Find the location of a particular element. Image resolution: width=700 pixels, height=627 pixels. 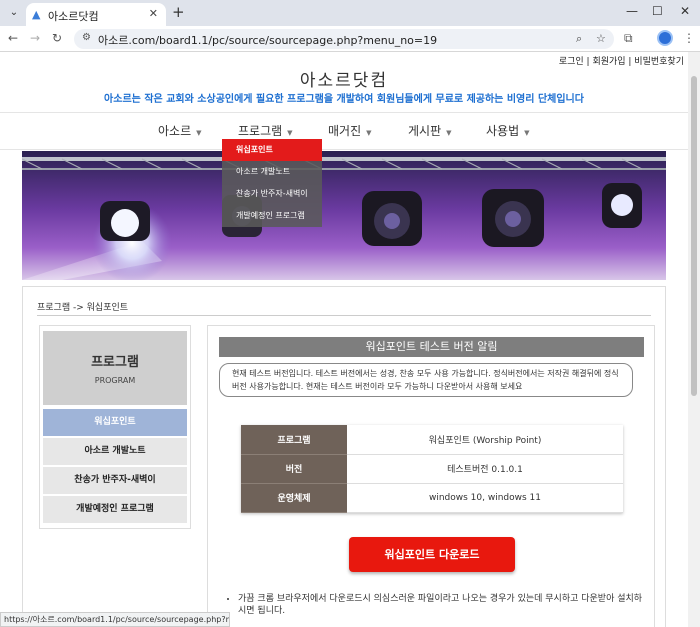

dropdown-item-upcoming: 개발예정인 프로그램 is located at coordinates (272, 216).